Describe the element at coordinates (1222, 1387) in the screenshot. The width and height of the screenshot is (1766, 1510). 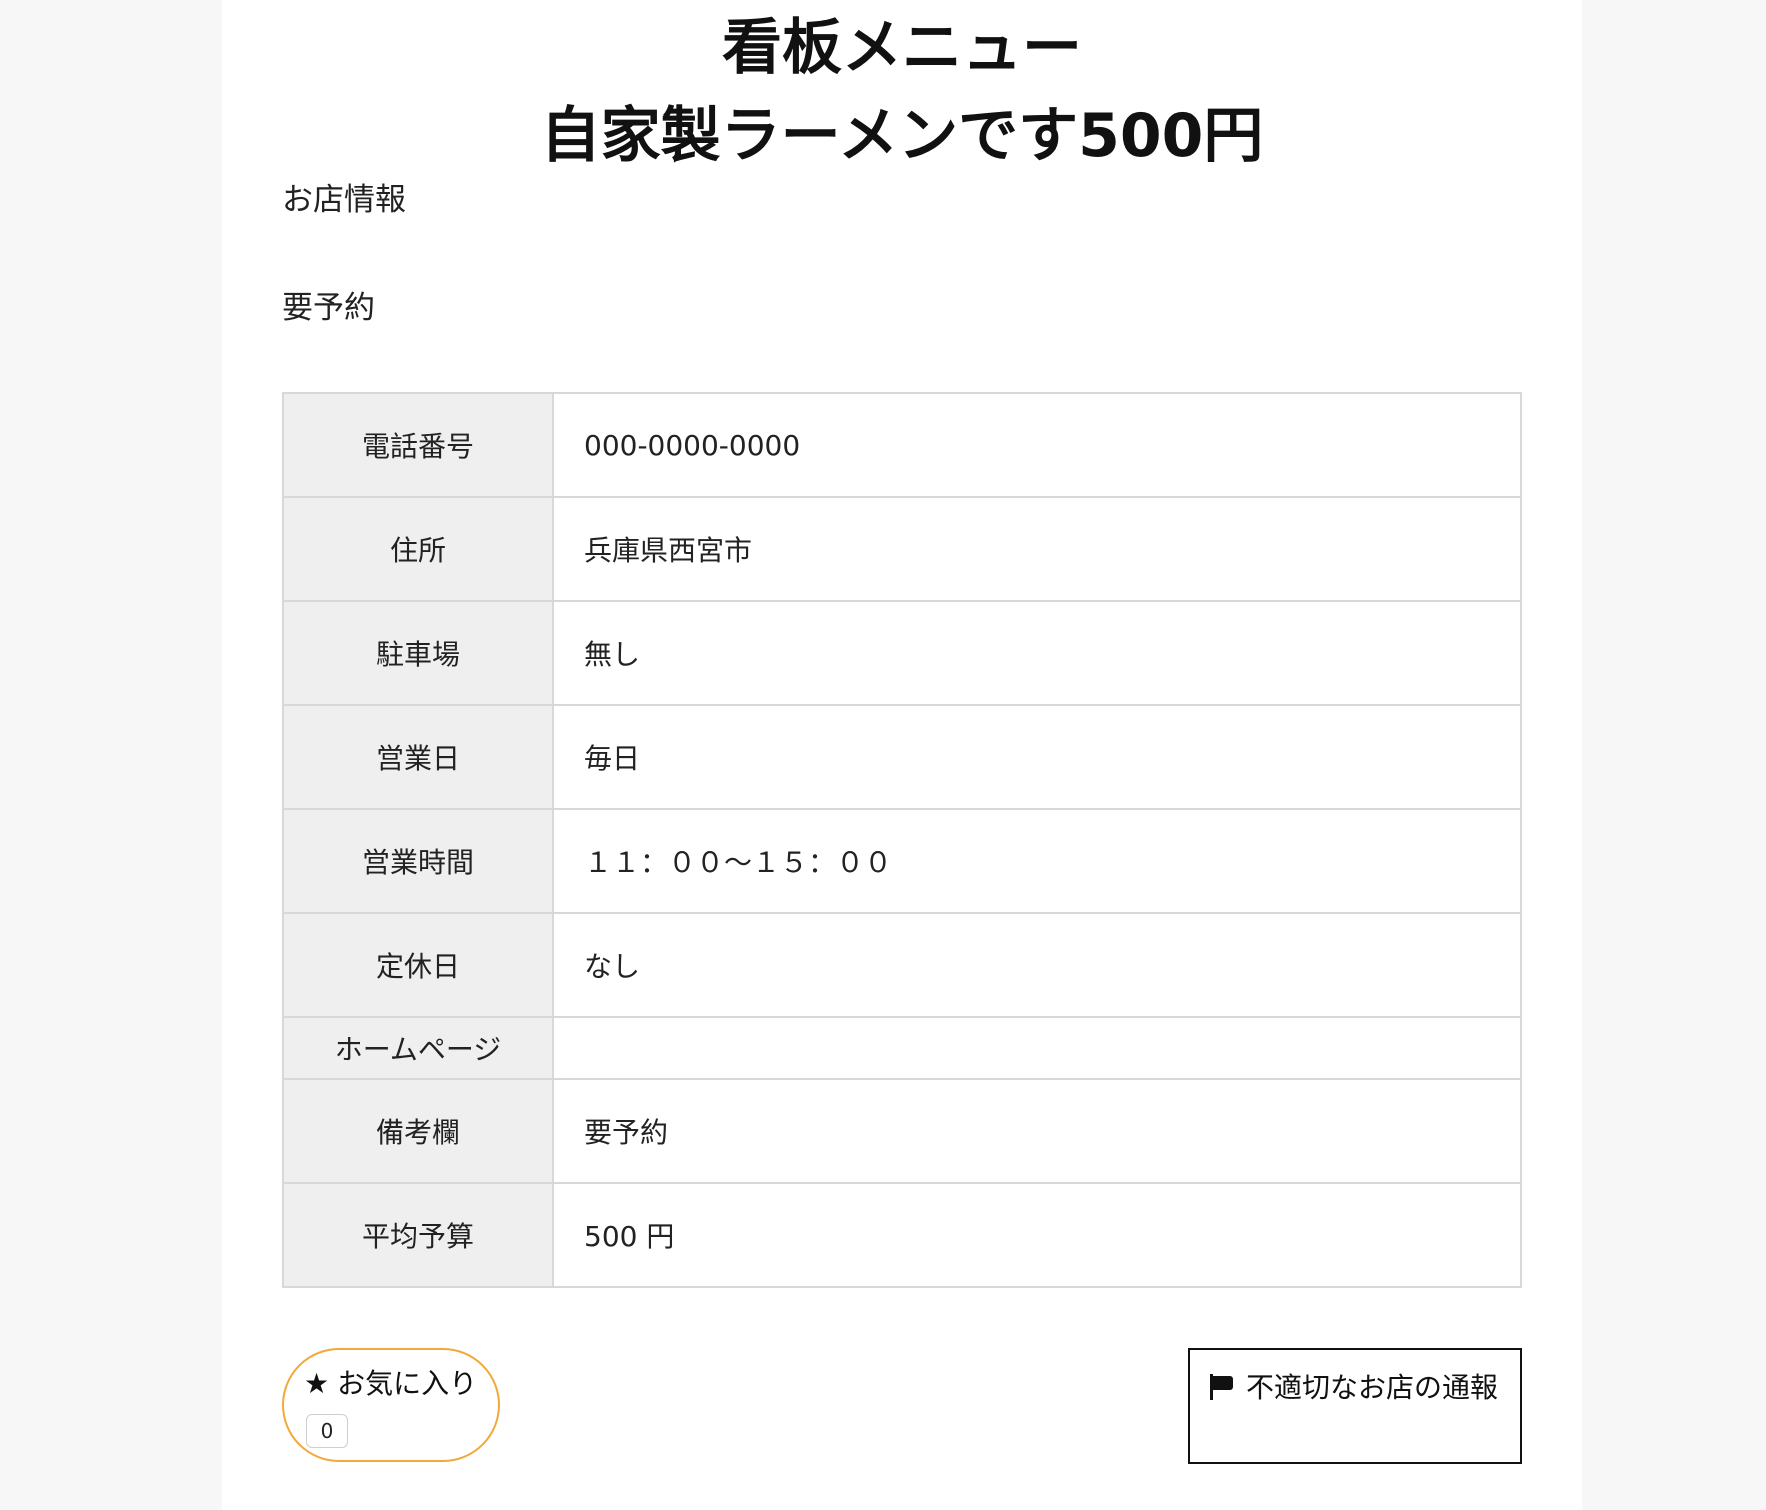
I see `flag-icon` at that location.